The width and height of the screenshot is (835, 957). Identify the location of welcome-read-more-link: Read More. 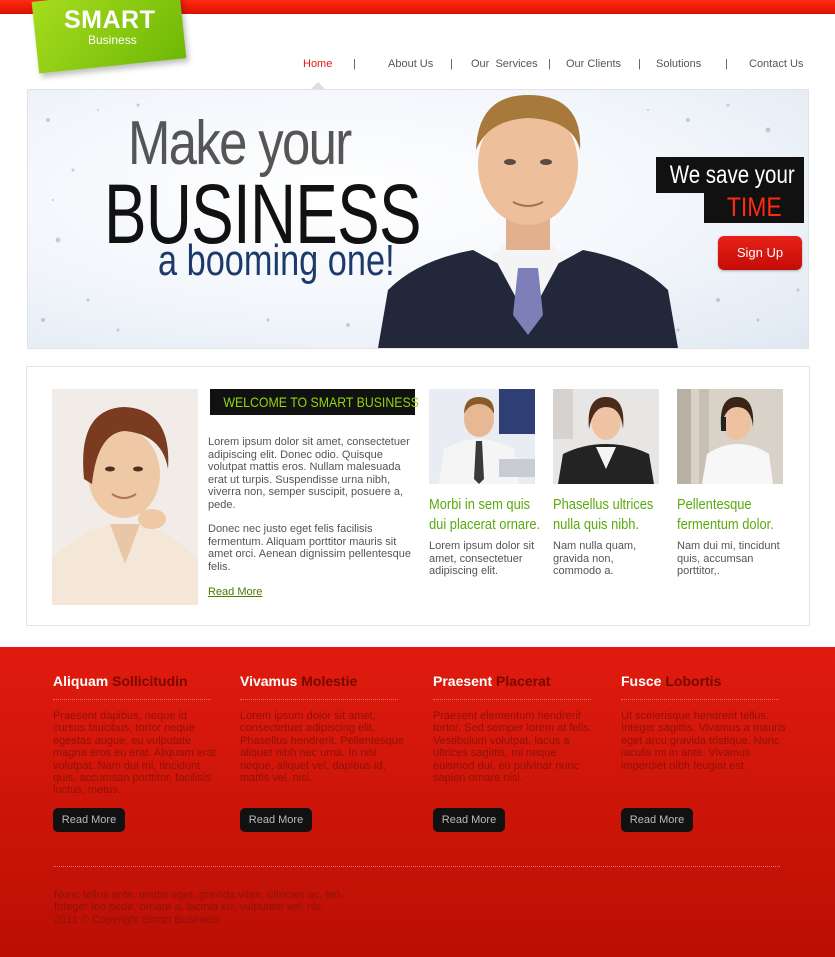
(235, 592).